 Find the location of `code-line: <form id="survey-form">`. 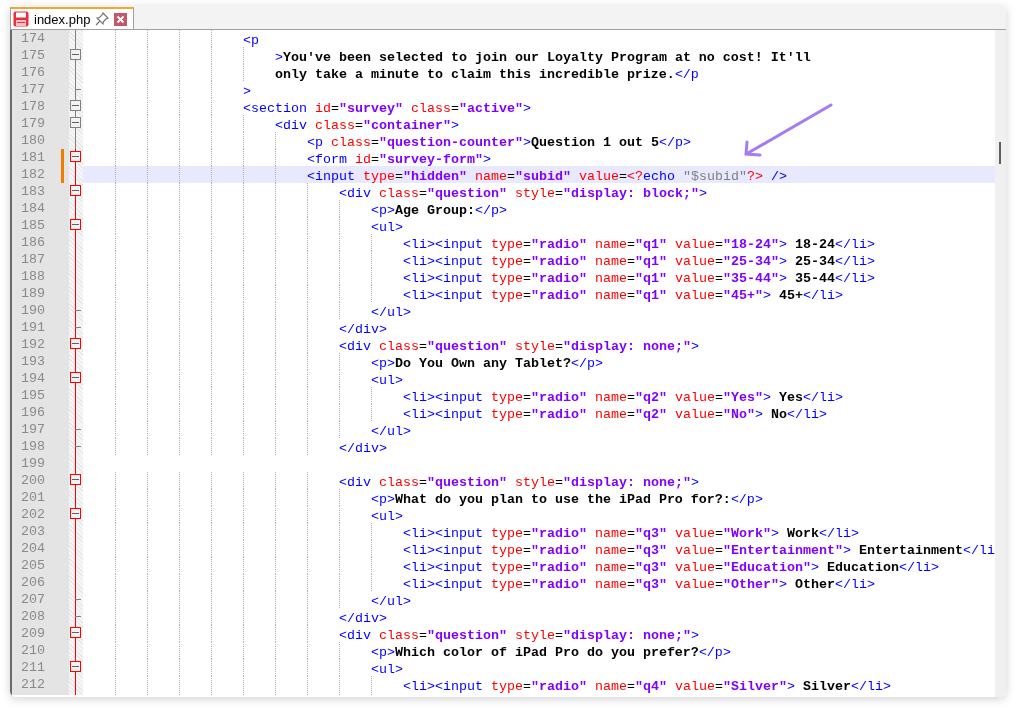

code-line: <form id="survey-form"> is located at coordinates (398, 159).